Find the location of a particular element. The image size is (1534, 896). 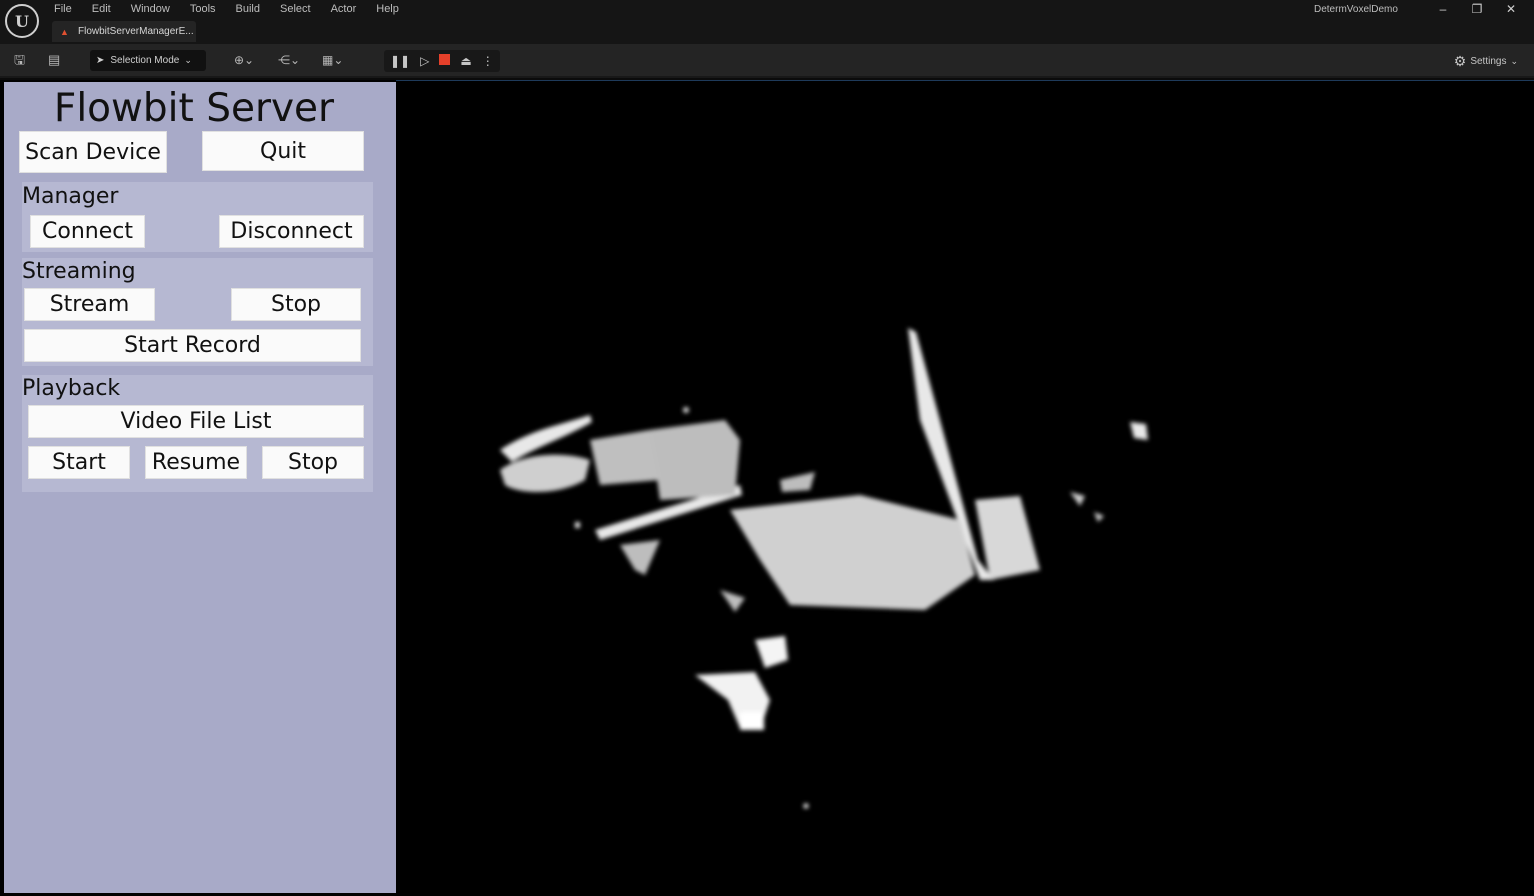

project-name: DetermVoxelDemo is located at coordinates (1356, 9).